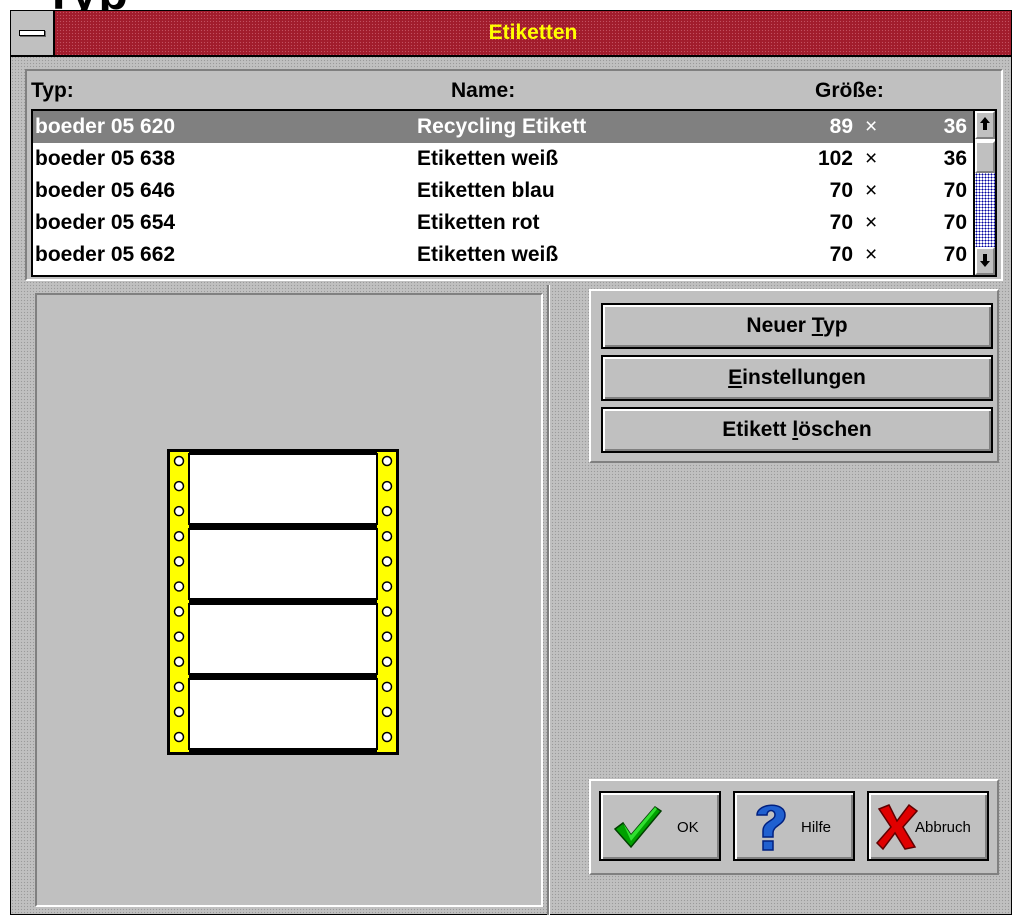  I want to click on row-typ: boeder 05 662, so click(105, 254).